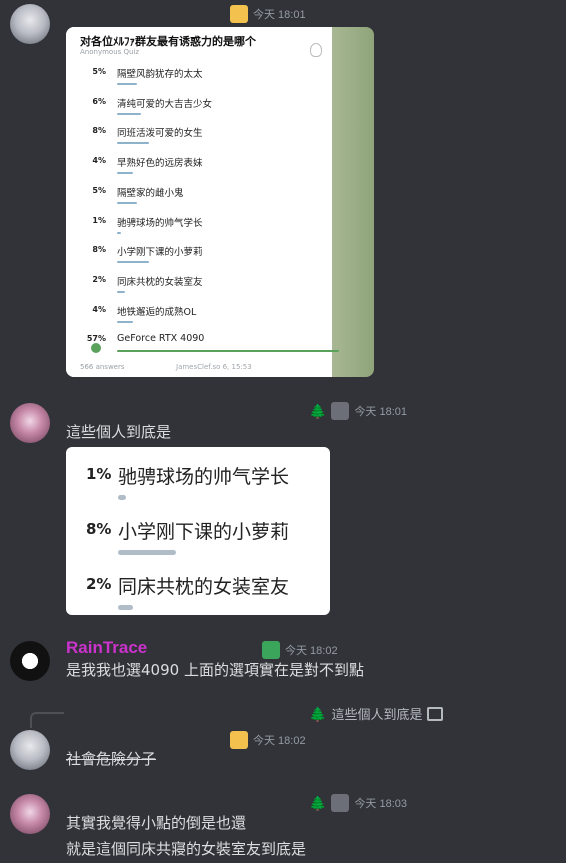 The width and height of the screenshot is (566, 863). I want to click on poll-option: 6% 清纯可爱的大吉吉少女, so click(202, 107).